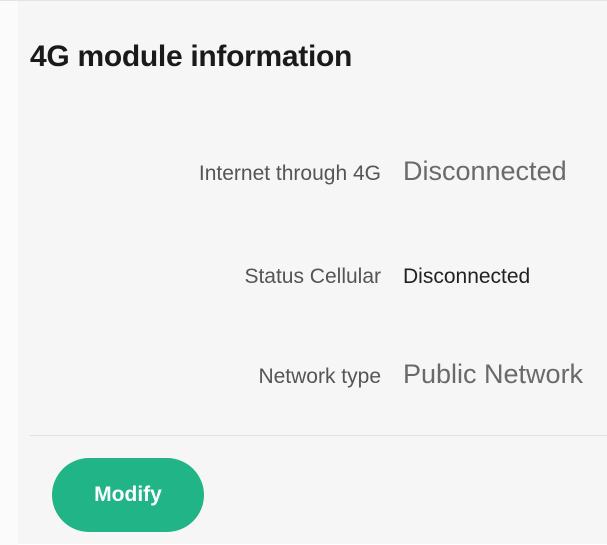 This screenshot has height=545, width=607. What do you see at coordinates (312, 276) in the screenshot?
I see `status-cellular-label: Status Cellular` at bounding box center [312, 276].